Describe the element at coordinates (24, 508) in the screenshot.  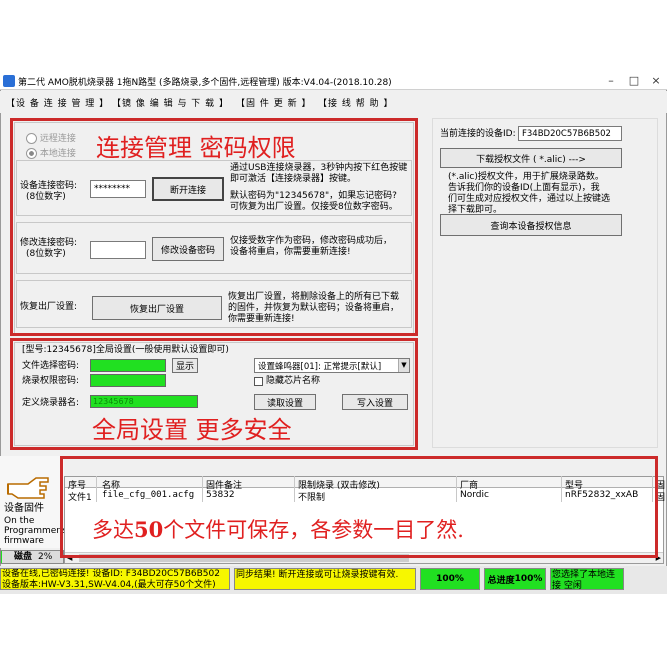
I see `firmware-label-cn: 设备固件` at that location.